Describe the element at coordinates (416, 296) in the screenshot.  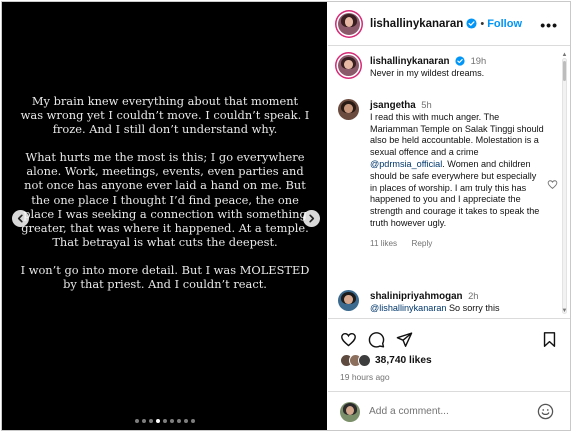
I see `comment-username: shalinipriyahmogan` at that location.